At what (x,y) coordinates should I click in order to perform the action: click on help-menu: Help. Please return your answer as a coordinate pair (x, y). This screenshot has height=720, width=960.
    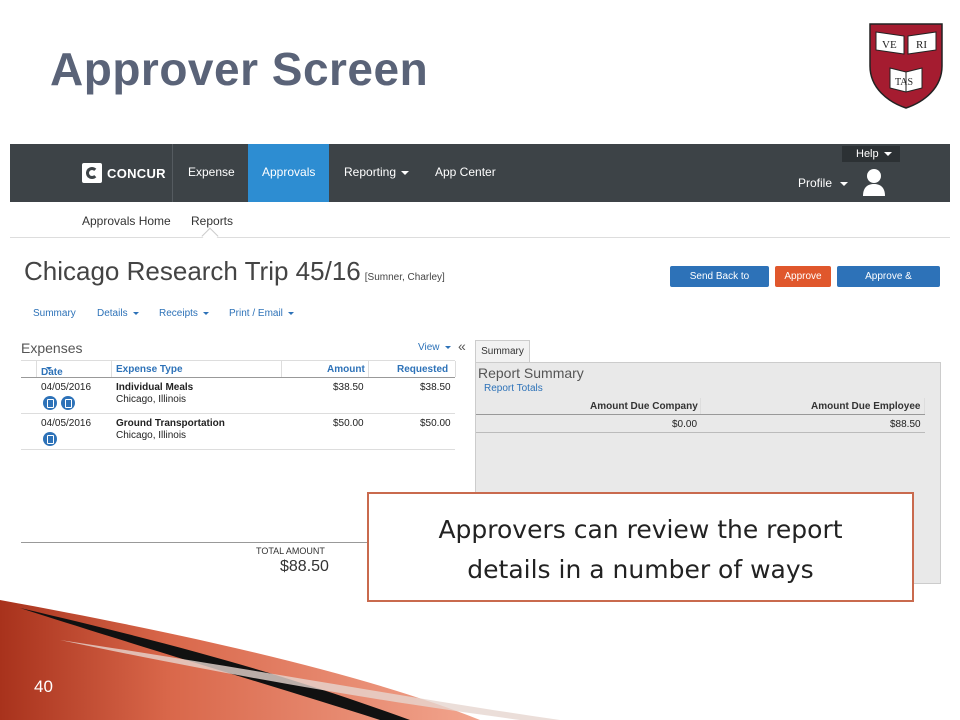
    Looking at the image, I should click on (871, 154).